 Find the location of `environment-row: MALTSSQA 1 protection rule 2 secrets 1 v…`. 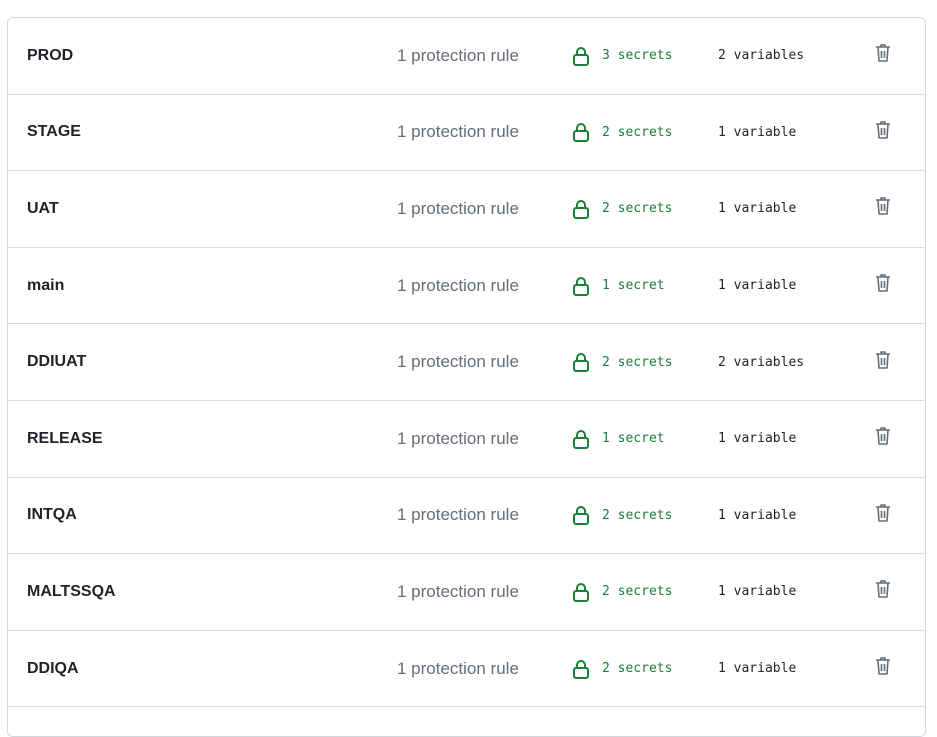

environment-row: MALTSSQA 1 protection rule 2 secrets 1 v… is located at coordinates (466, 592).